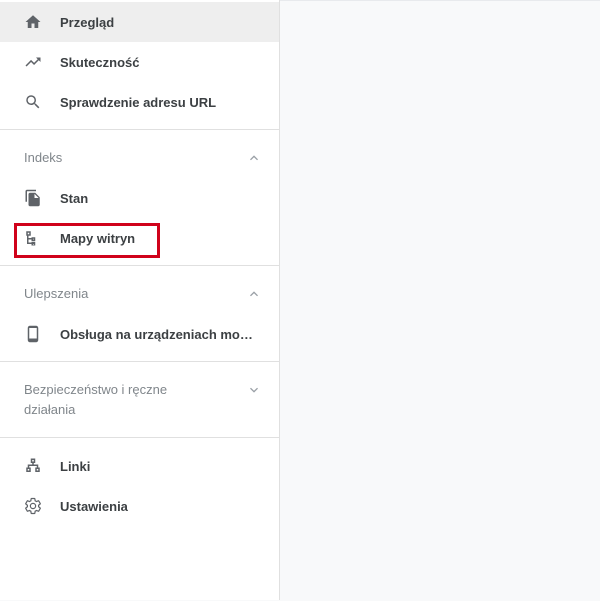  I want to click on section-header-index: Indeks, so click(139, 158).